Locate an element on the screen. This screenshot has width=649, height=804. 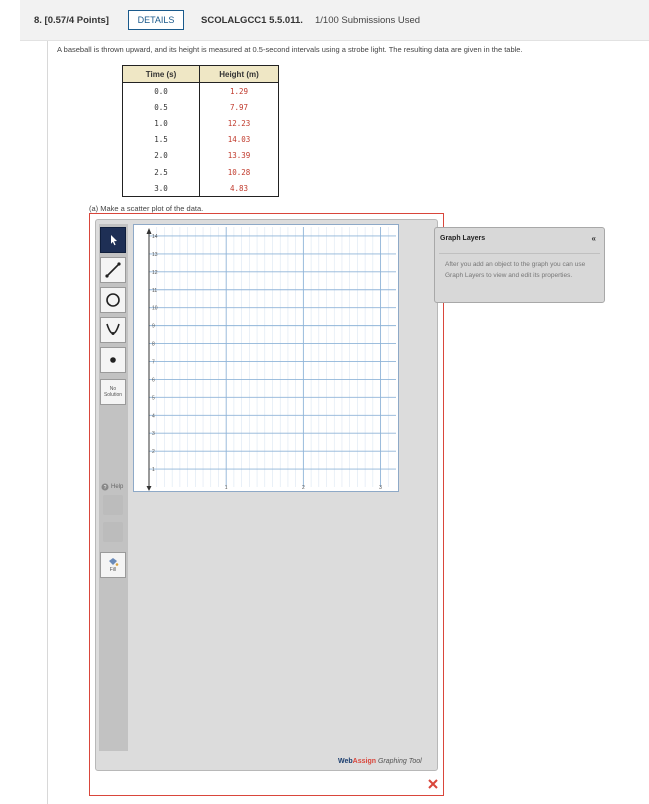
scatter-plot: 1 2 31234567891011121314 is located at coordinates (271, 359).